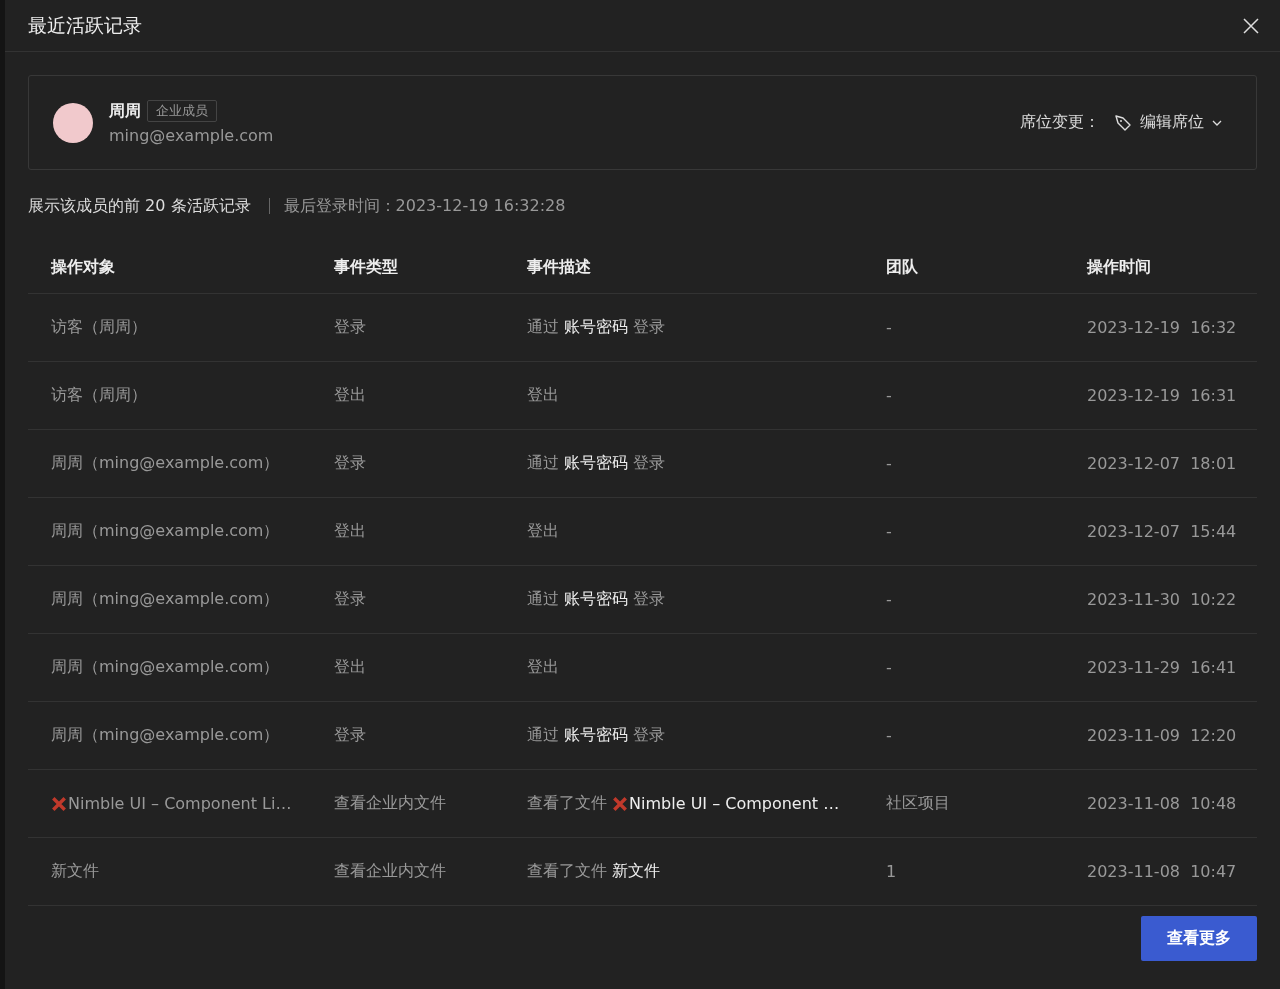 The image size is (1280, 989). I want to click on table-cell: 2023-11-08 10:48, so click(1162, 803).